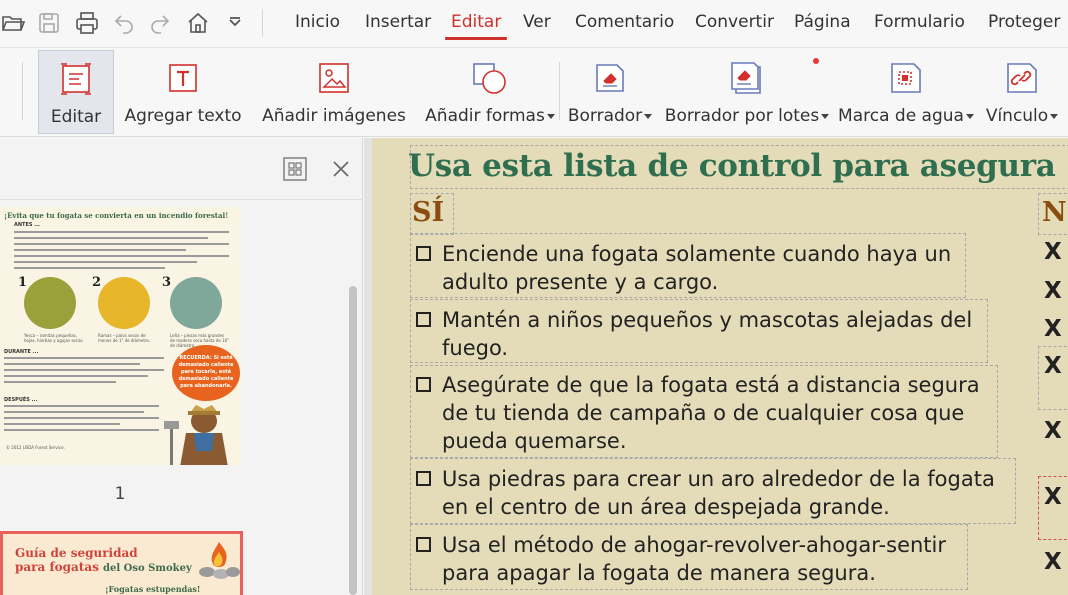  What do you see at coordinates (219, 560) in the screenshot?
I see `campfire-illustration` at bounding box center [219, 560].